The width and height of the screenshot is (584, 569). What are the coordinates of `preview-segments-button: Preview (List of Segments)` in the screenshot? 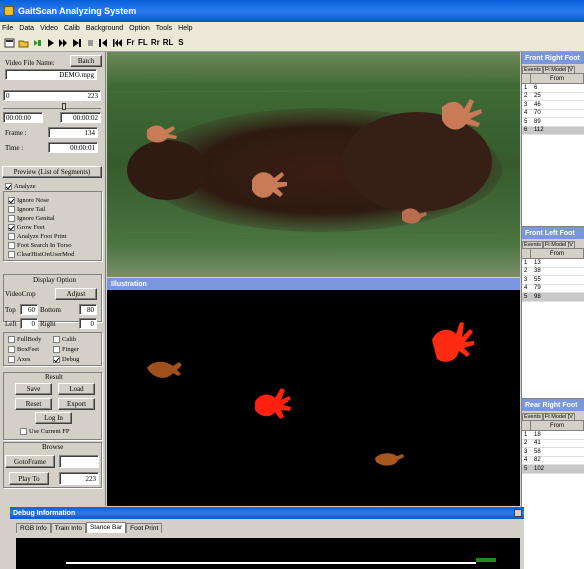 It's located at (52, 172).